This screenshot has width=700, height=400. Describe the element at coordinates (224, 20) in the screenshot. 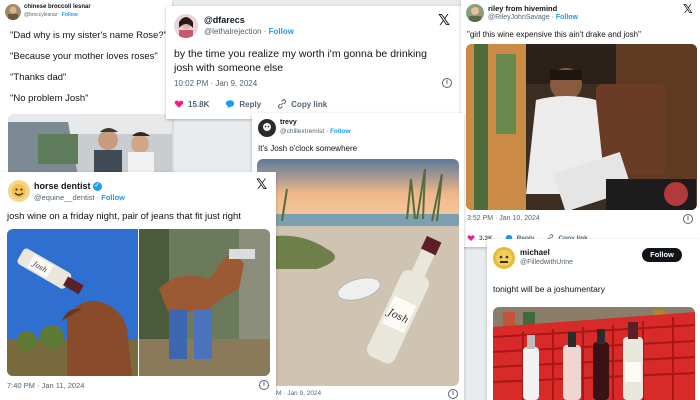

I see `display-name: @dfarecs` at that location.